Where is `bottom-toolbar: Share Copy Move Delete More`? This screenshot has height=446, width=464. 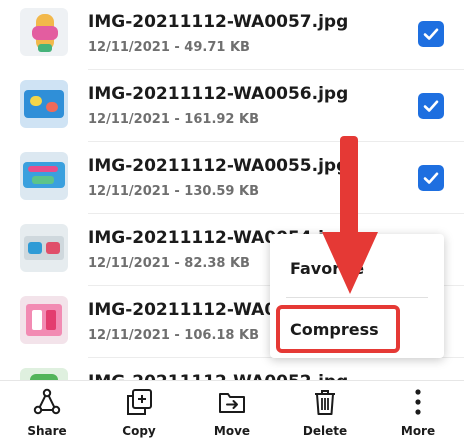
bottom-toolbar: Share Copy Move Delete More is located at coordinates (232, 413).